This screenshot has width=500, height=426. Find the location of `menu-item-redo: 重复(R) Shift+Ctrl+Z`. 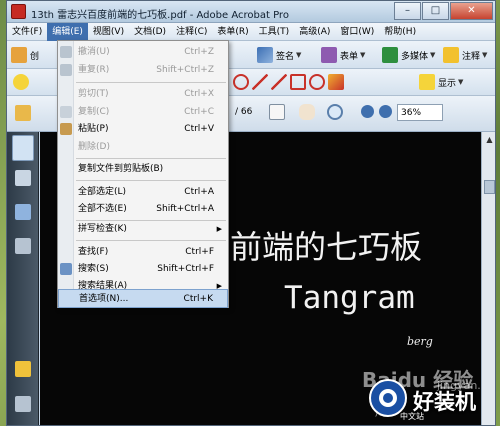

menu-item-redo: 重复(R) Shift+Ctrl+Z is located at coordinates (143, 70).